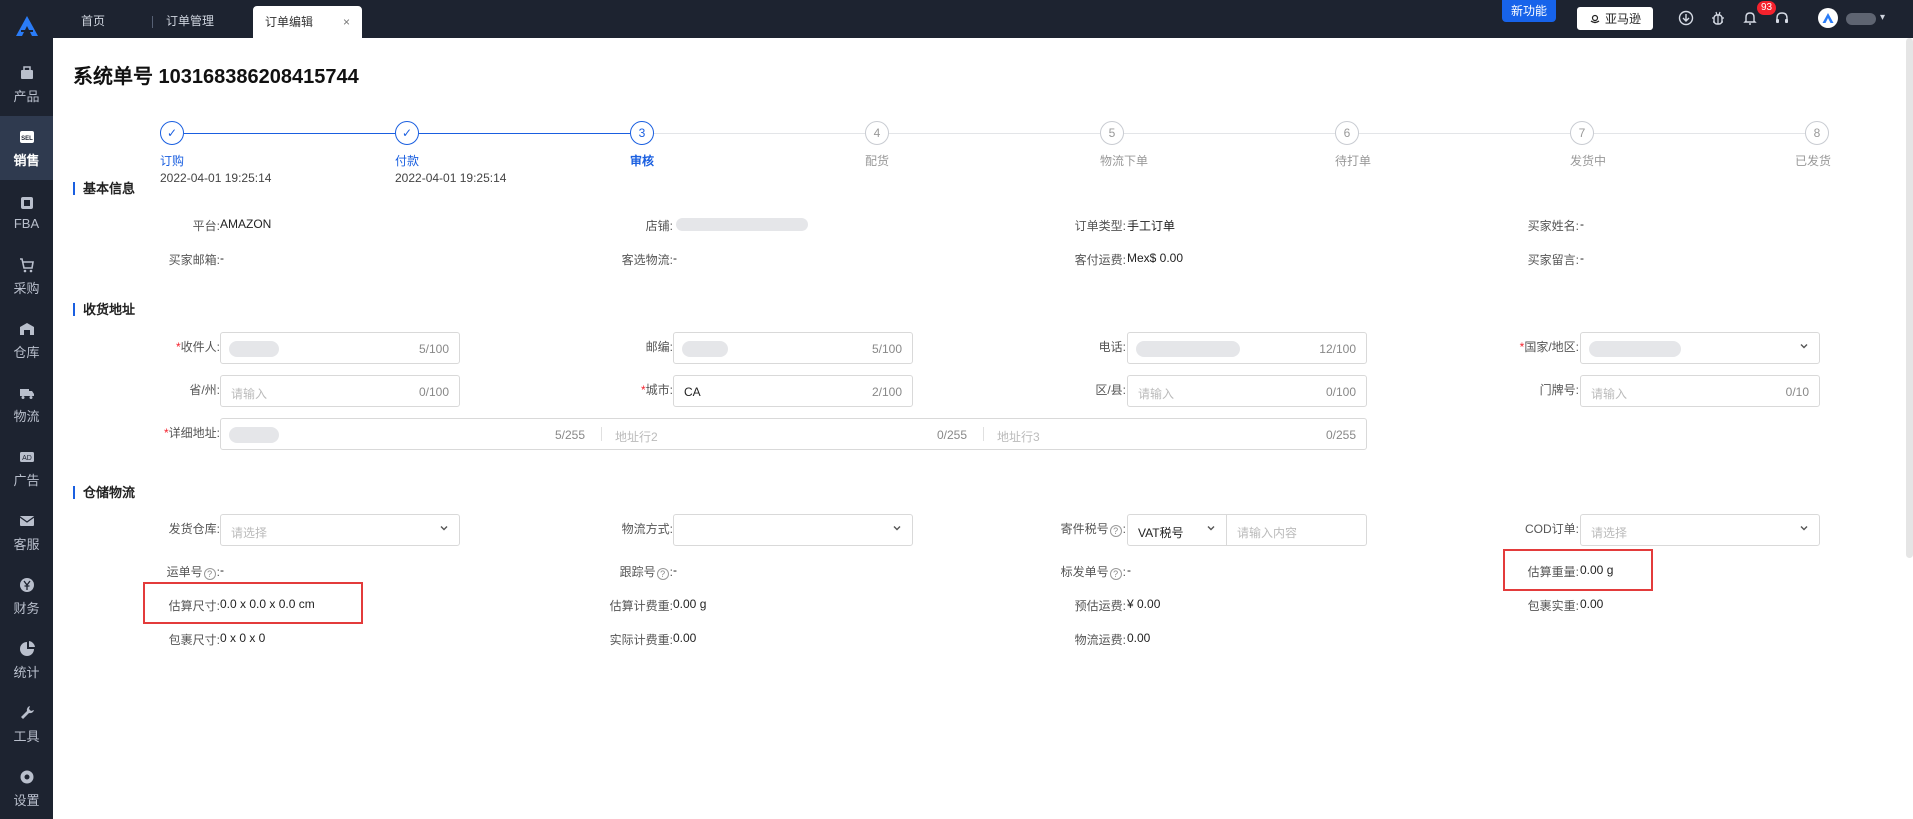  What do you see at coordinates (26, 672) in the screenshot?
I see `sidebar-item-label: 统计` at bounding box center [26, 672].